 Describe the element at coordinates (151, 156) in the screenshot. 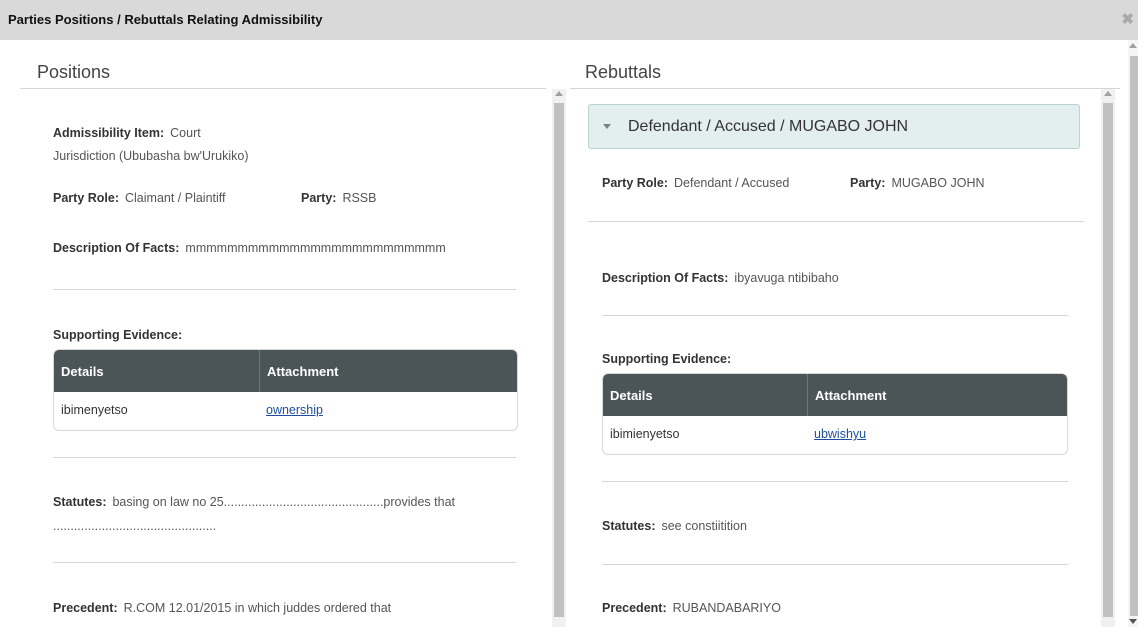

I see `admissibility-item-value-line2: Jurisdiction (Ububasha bw'Urukiko)` at that location.